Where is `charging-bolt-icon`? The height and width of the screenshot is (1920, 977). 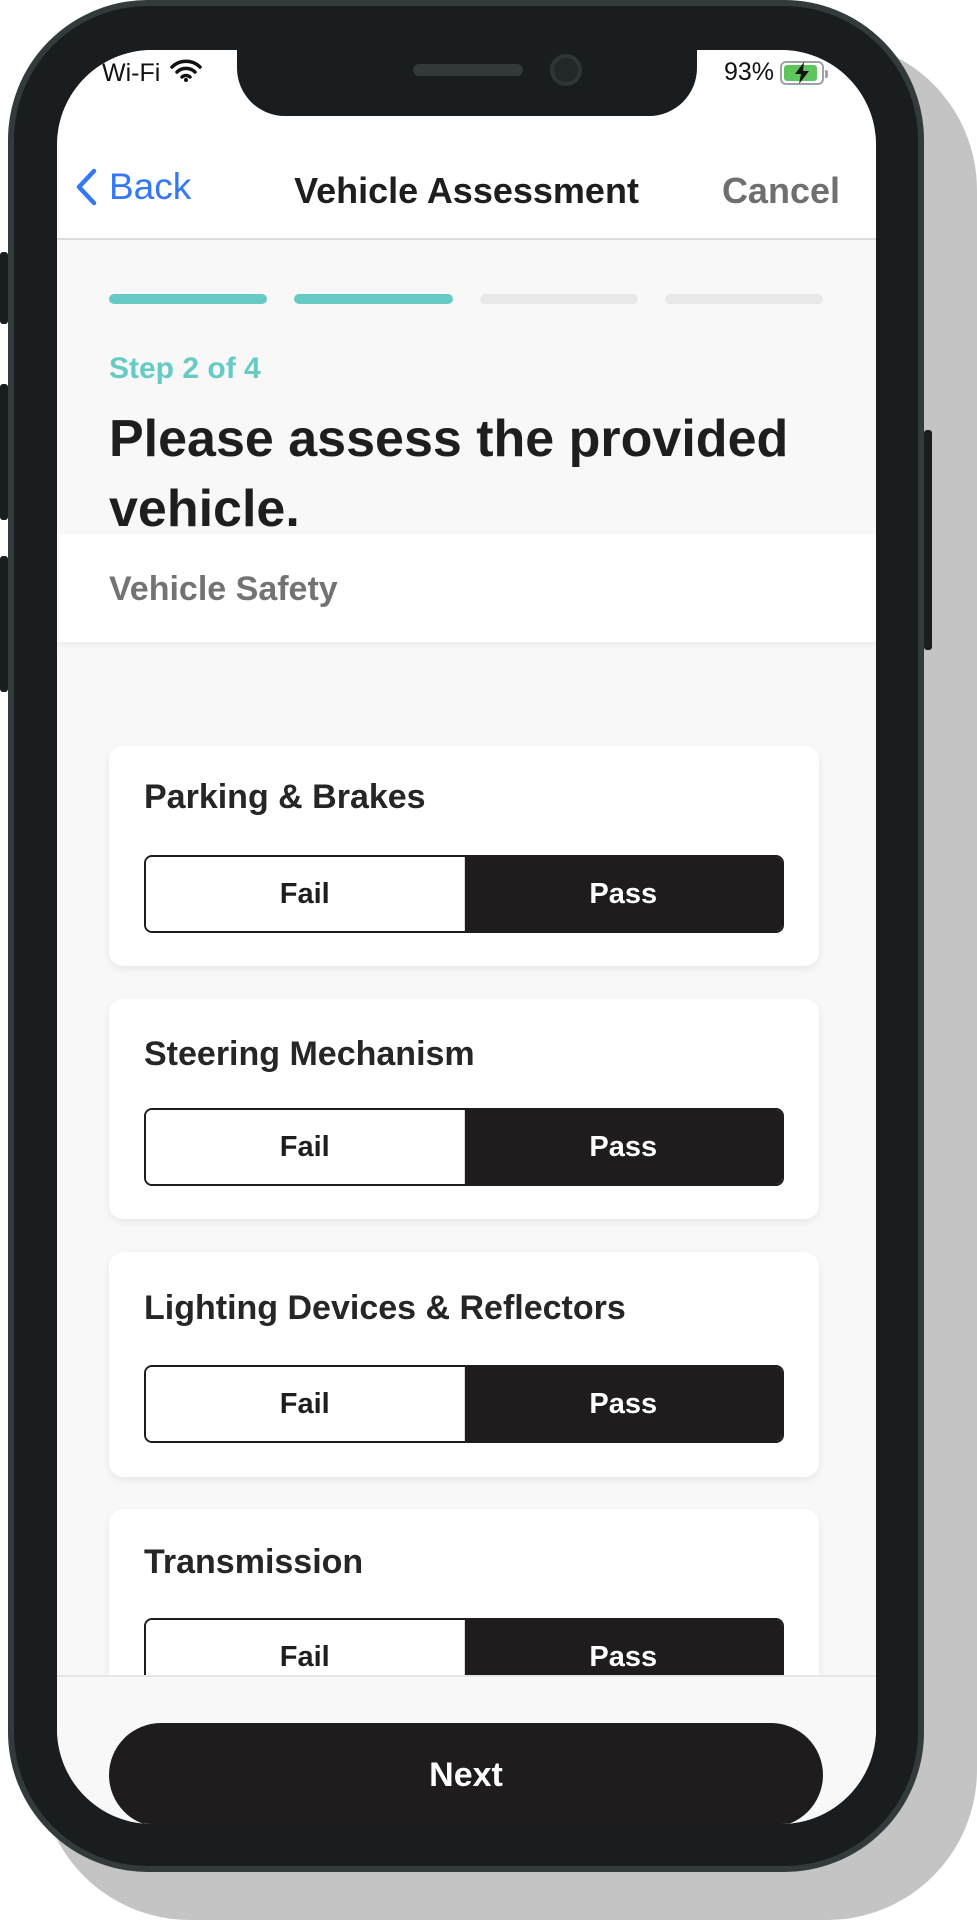 charging-bolt-icon is located at coordinates (802, 72).